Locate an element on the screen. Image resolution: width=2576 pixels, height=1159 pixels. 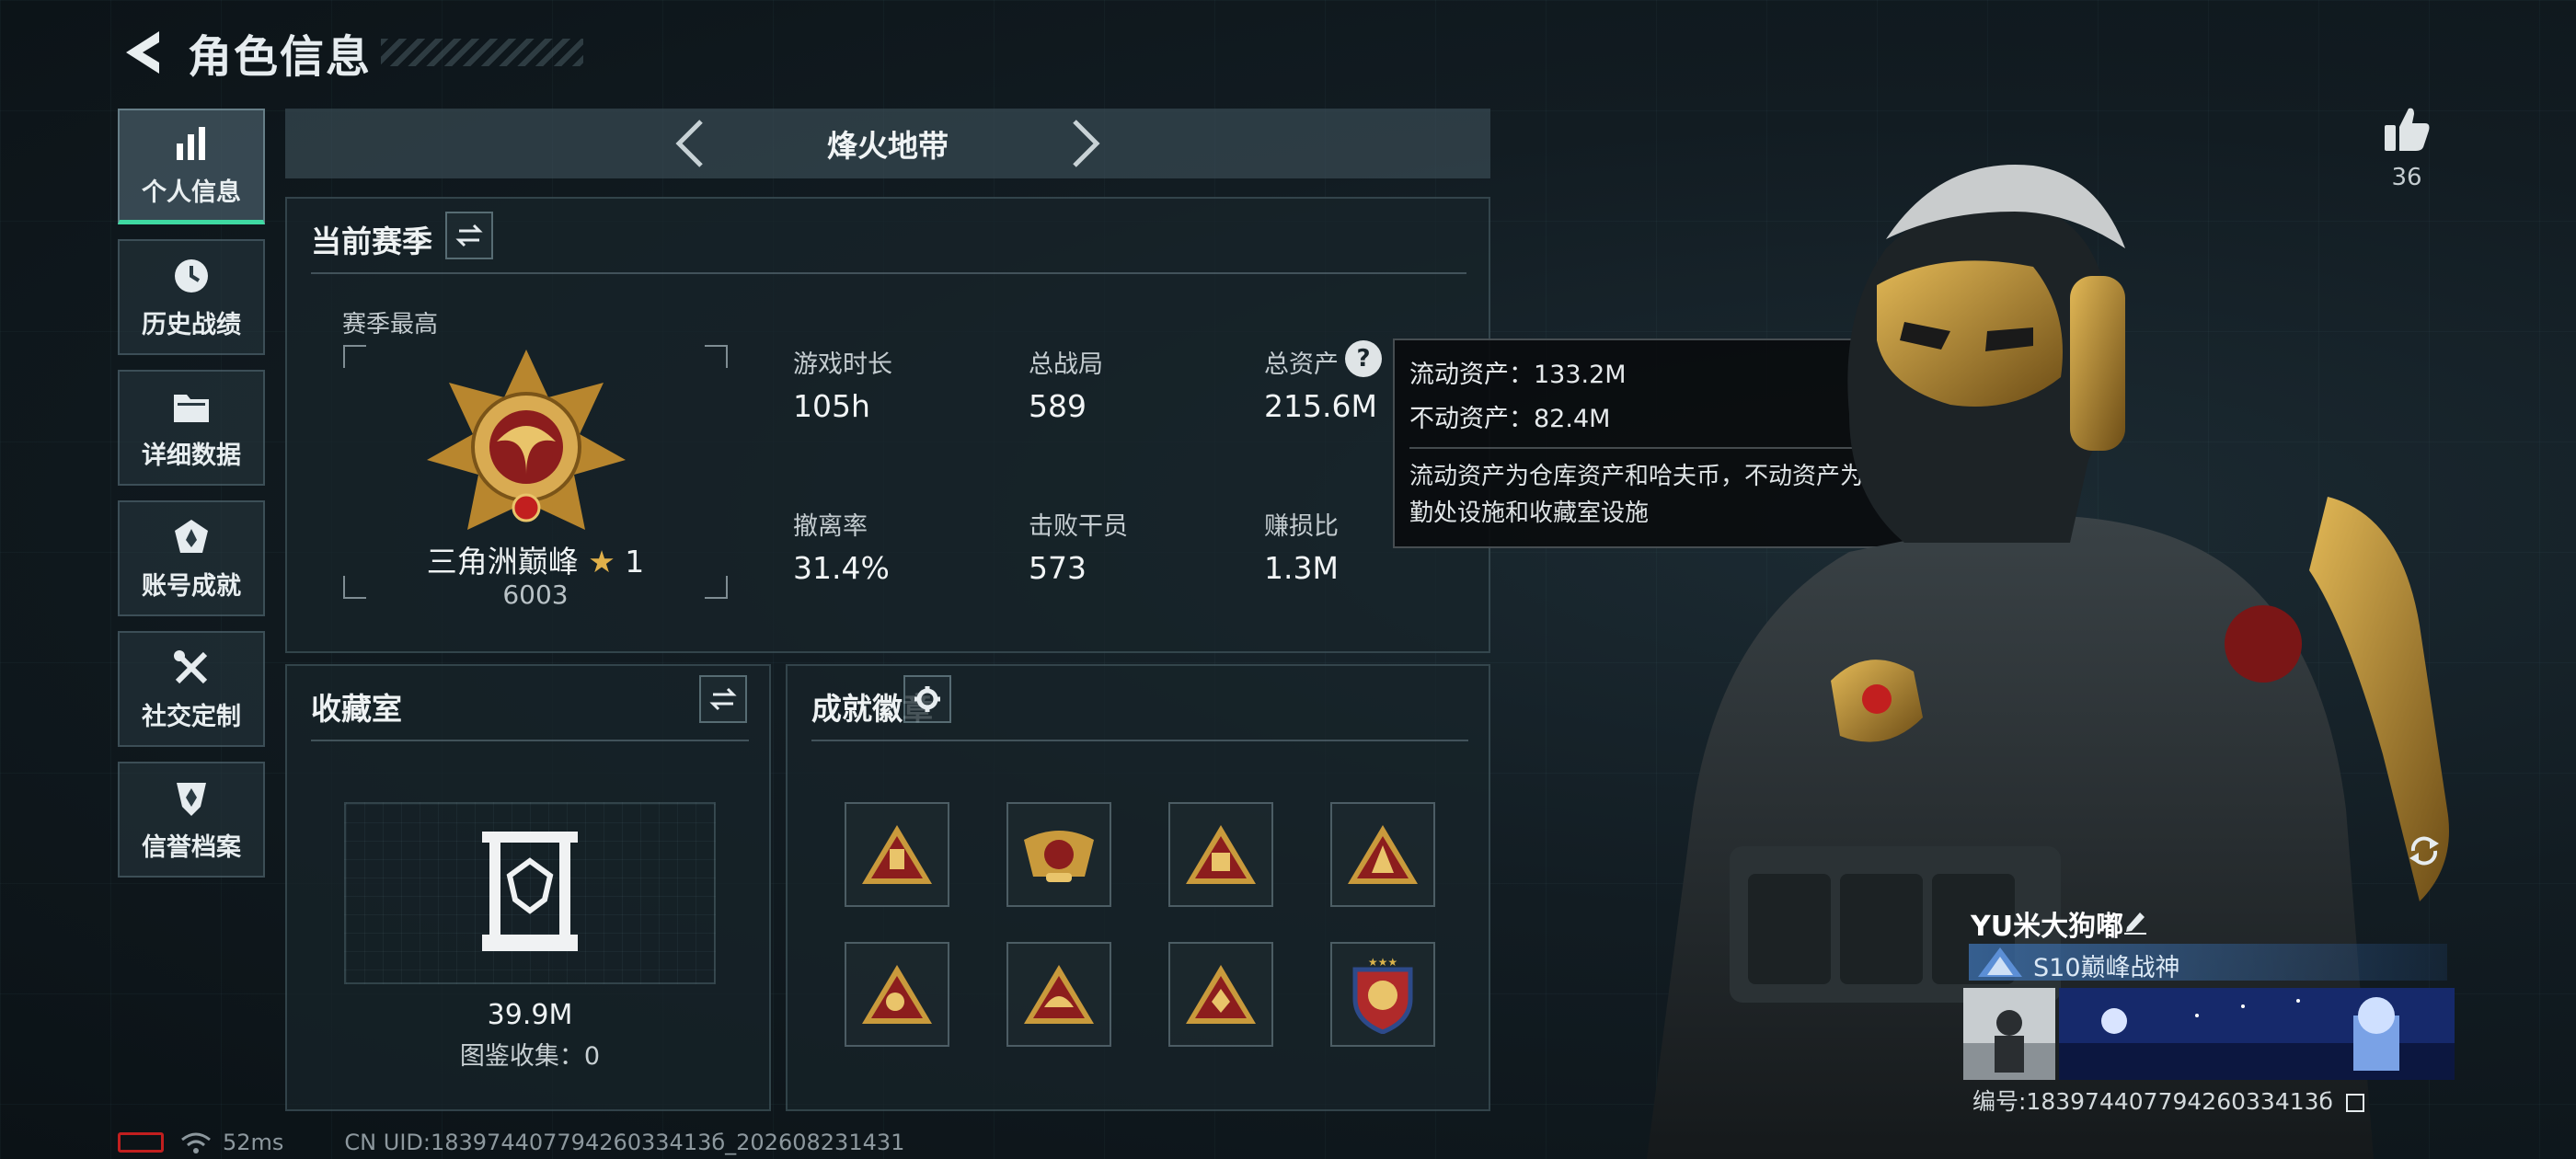
header: 角色信息 is located at coordinates (352, 52).